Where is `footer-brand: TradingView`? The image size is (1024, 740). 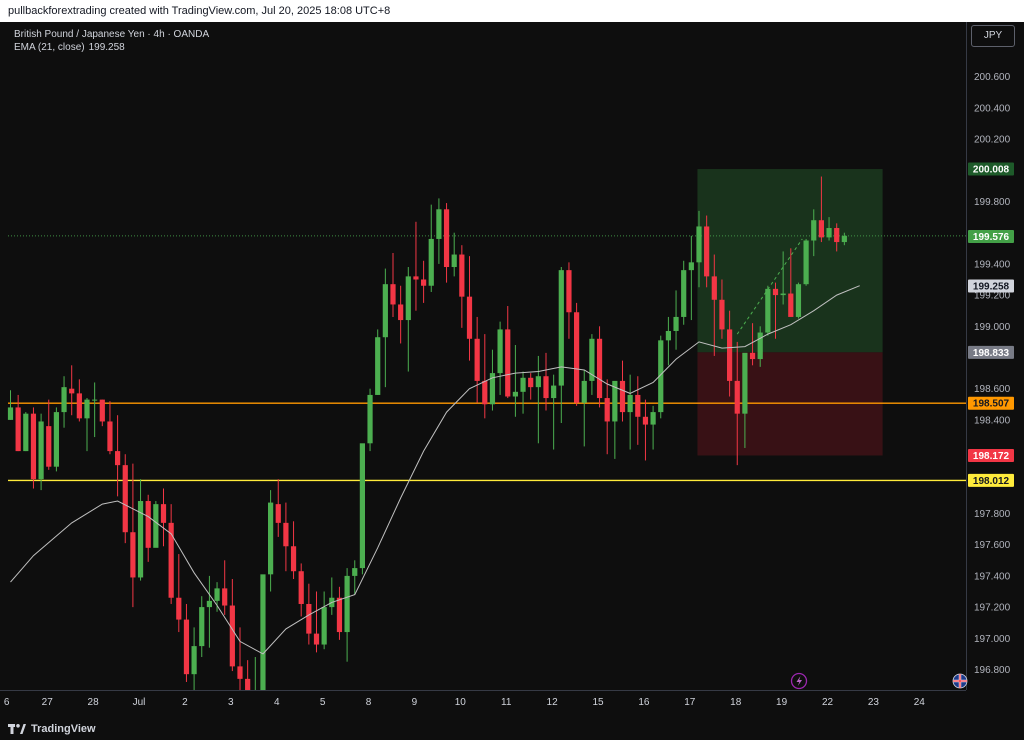
footer-brand: TradingView is located at coordinates (63, 729).